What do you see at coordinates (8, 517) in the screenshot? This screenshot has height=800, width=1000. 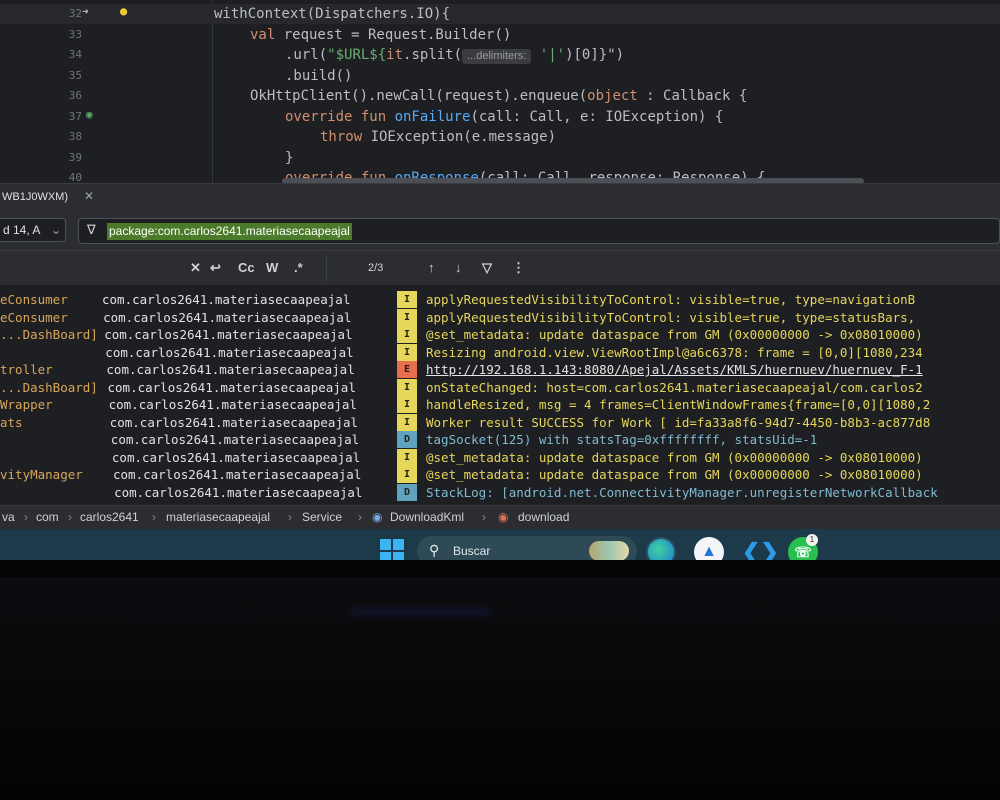 I see `breadcrumb-item: va` at bounding box center [8, 517].